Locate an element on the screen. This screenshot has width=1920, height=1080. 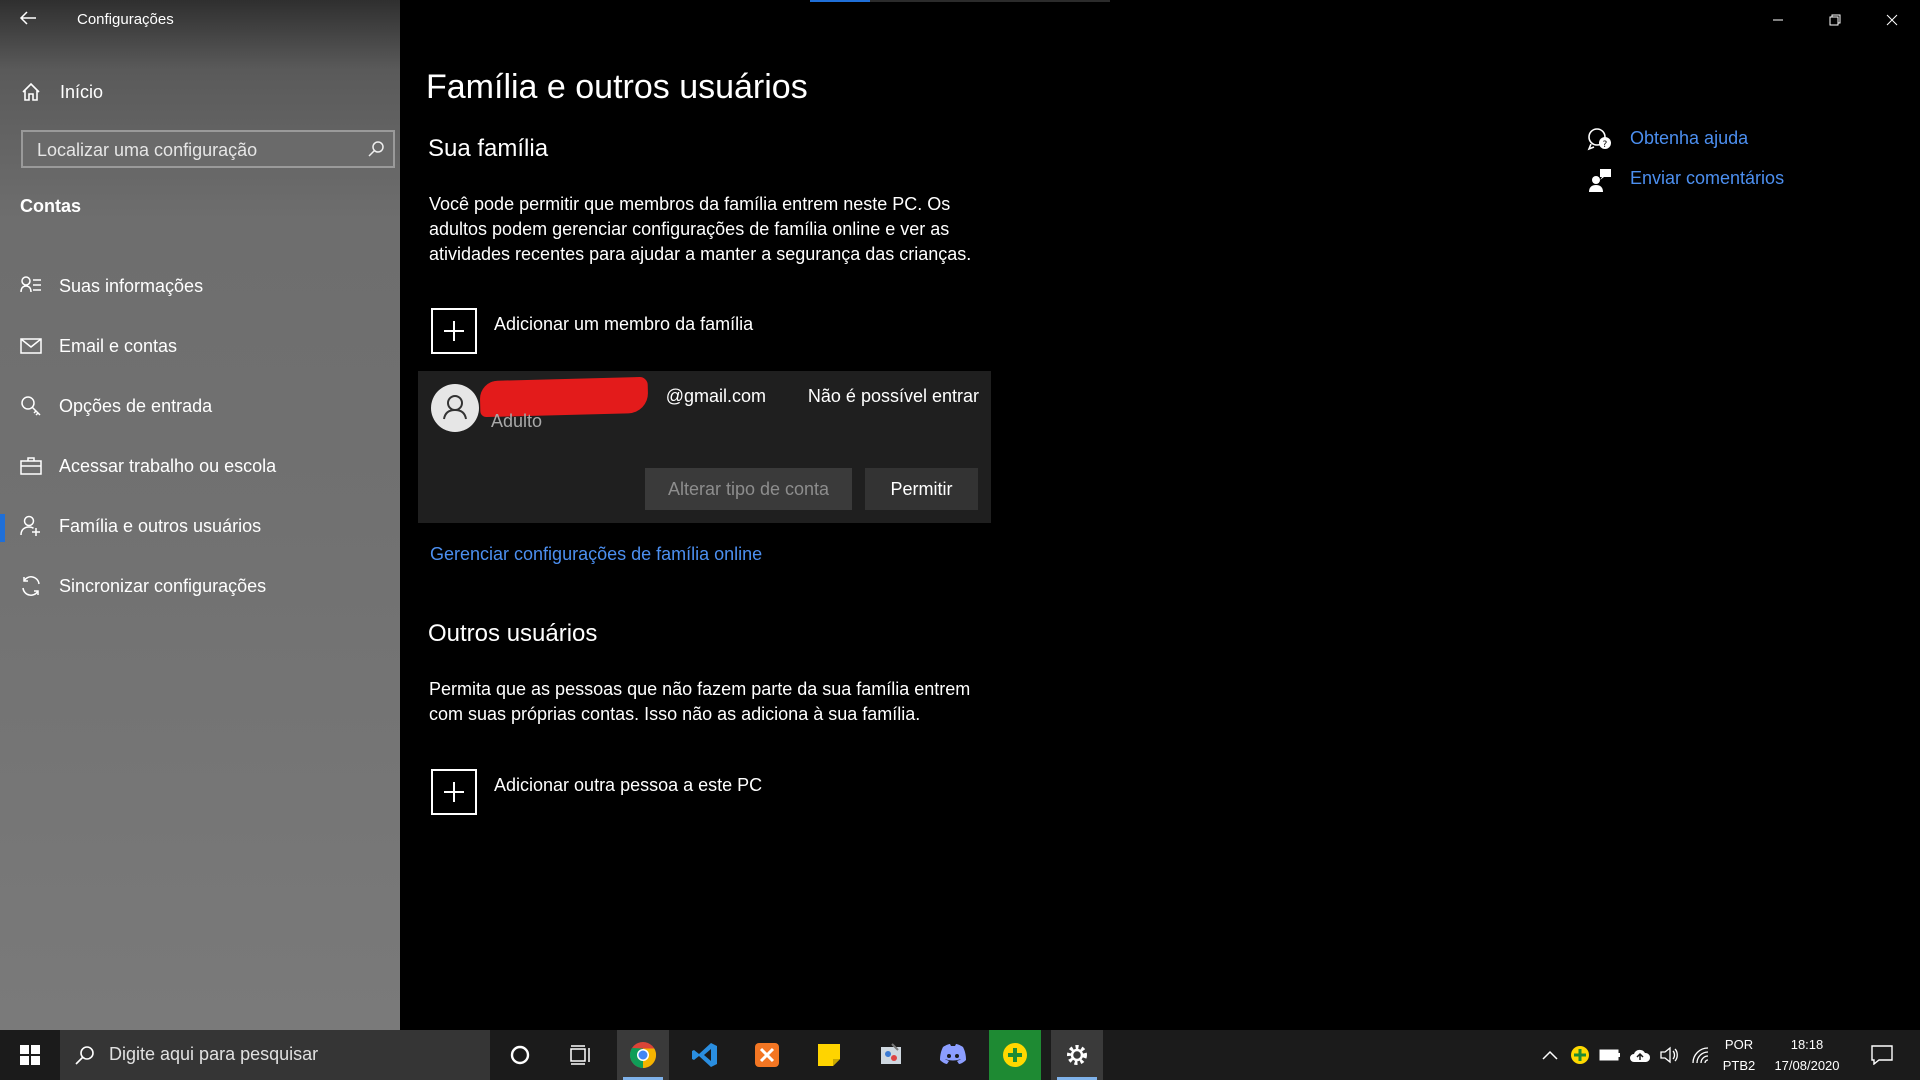
sidebar-item-label: Suas informações is located at coordinates (131, 286).